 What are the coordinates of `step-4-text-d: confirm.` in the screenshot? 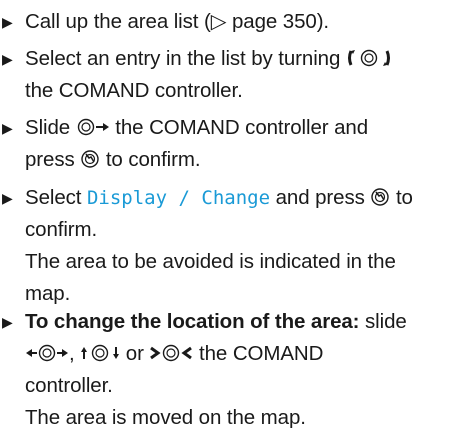 It's located at (61, 229).